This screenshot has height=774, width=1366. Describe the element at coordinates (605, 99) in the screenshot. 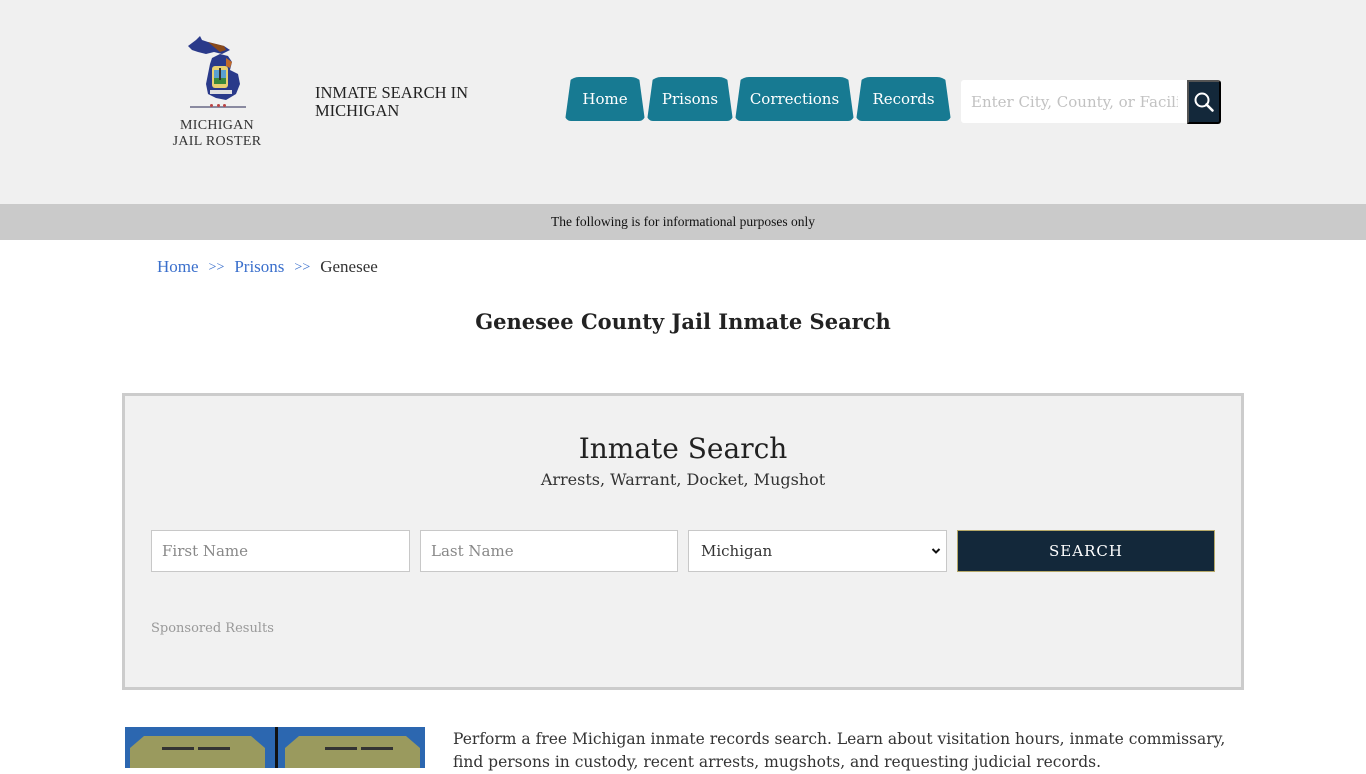

I see `nav-home: Home` at that location.